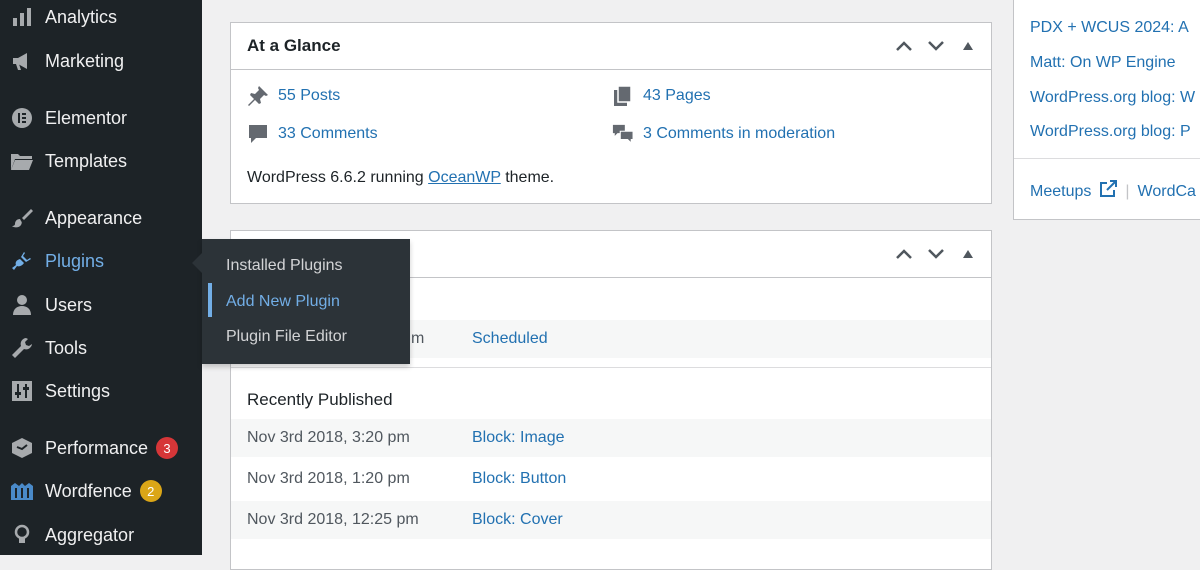  I want to click on folder-icon, so click(22, 161).